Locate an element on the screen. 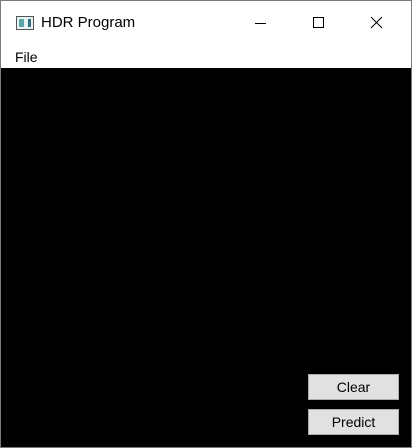  maximize-button is located at coordinates (318, 23).